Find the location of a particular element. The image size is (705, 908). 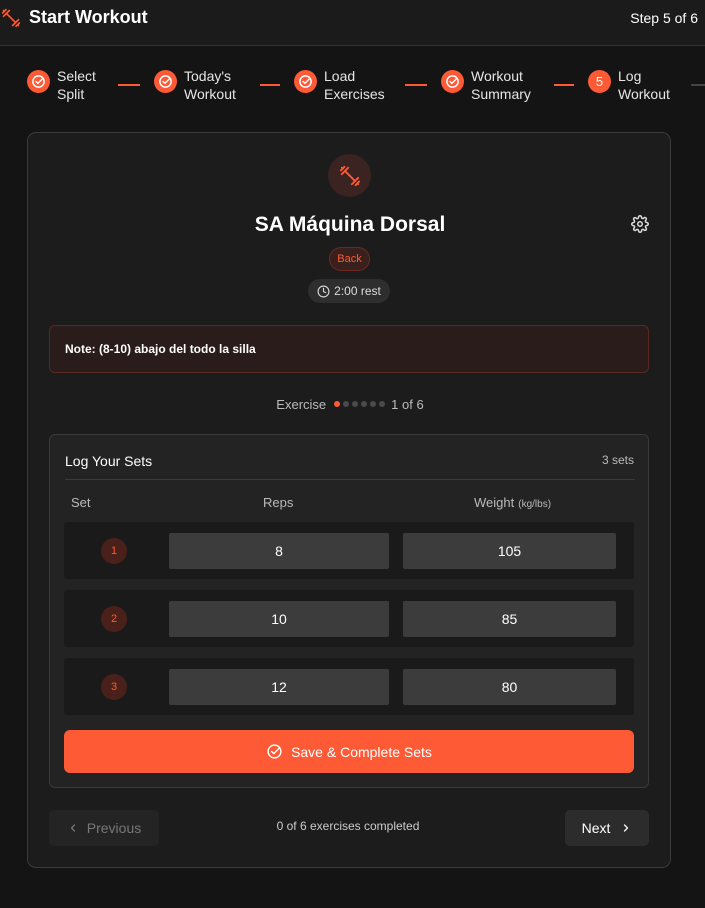

set-number: 1 is located at coordinates (114, 551).